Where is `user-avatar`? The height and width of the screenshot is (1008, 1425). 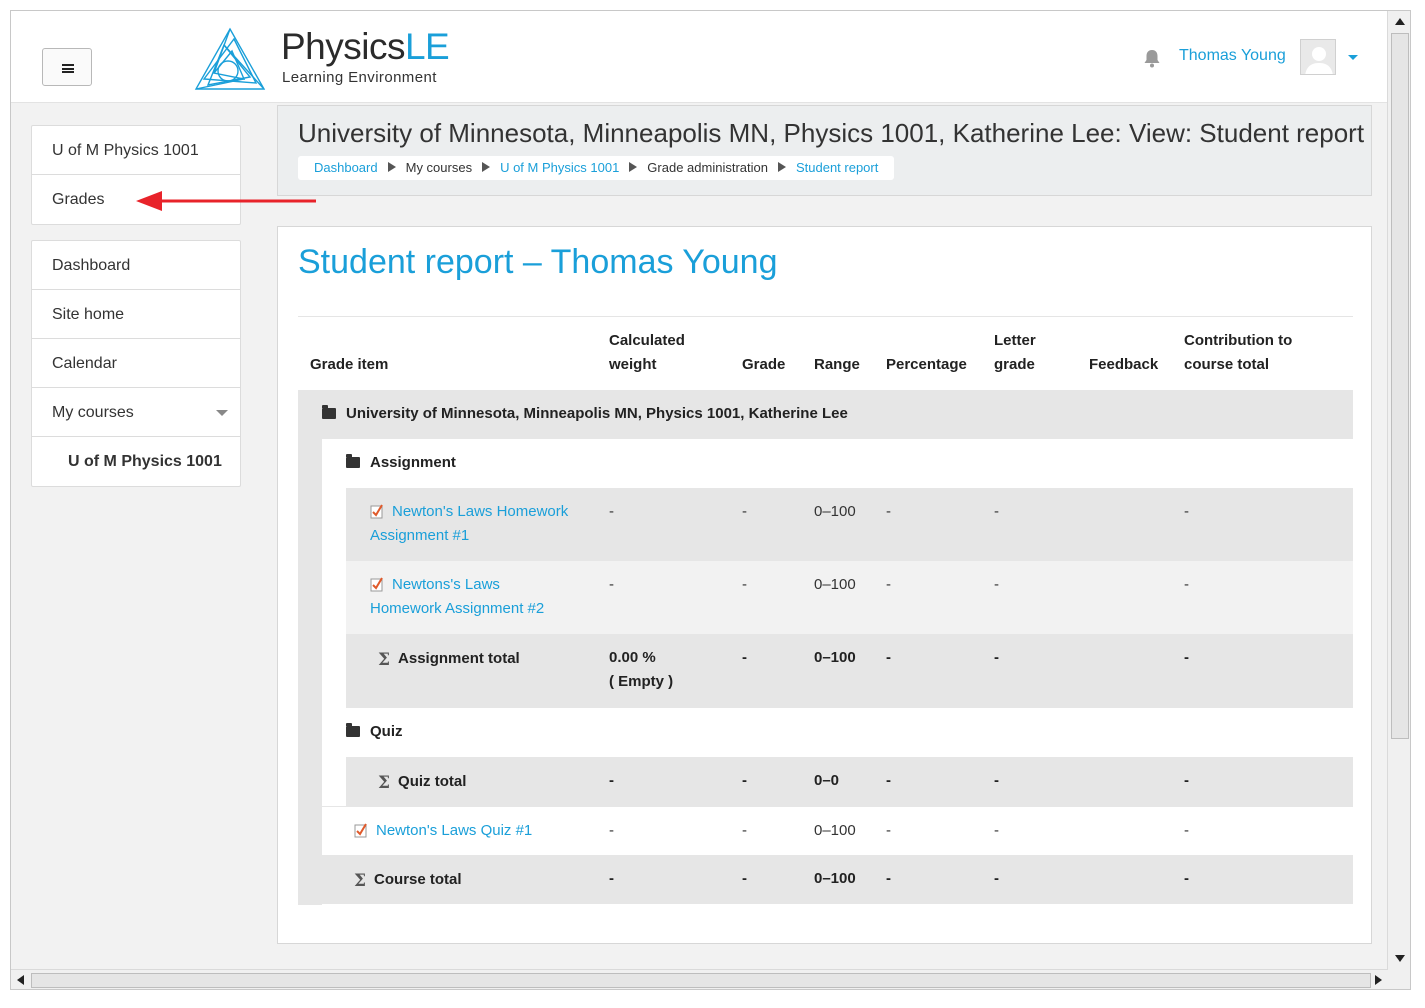 user-avatar is located at coordinates (1318, 57).